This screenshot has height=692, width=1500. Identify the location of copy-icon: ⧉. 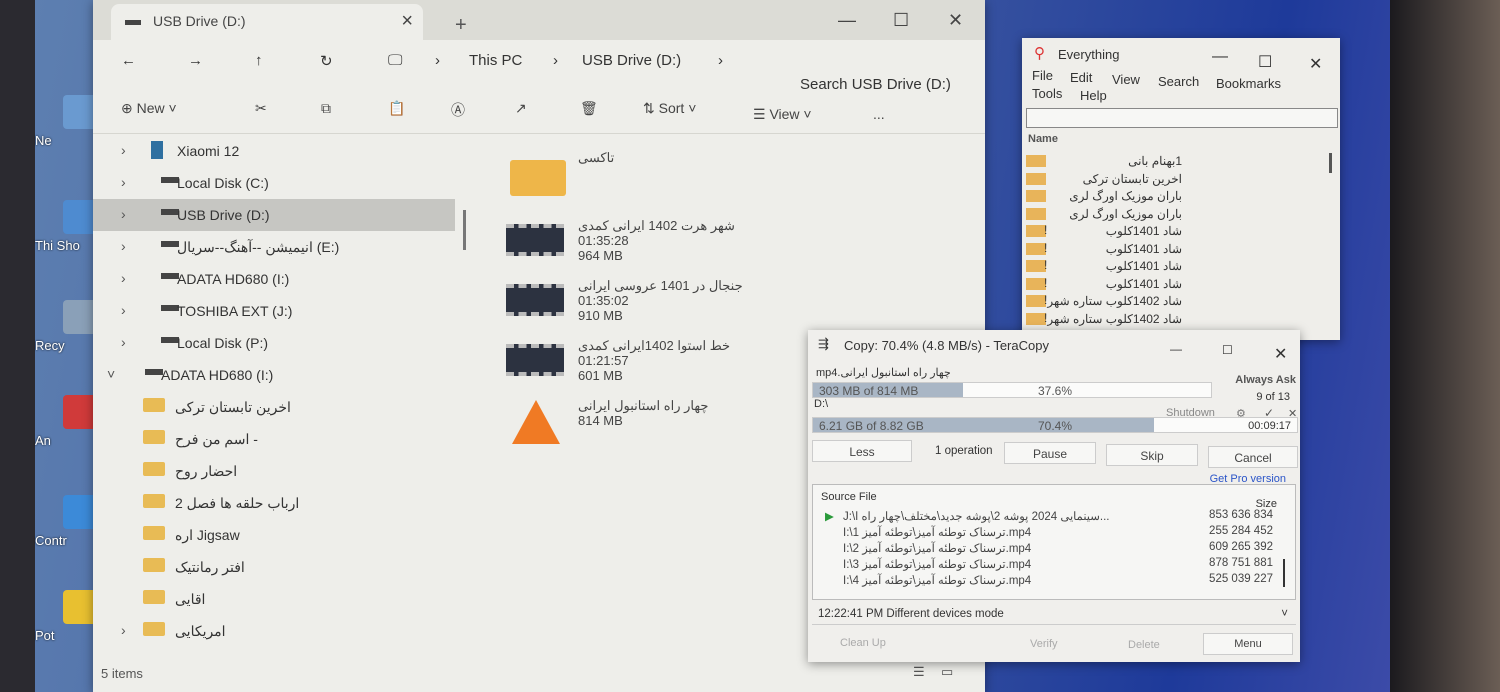
(326, 108).